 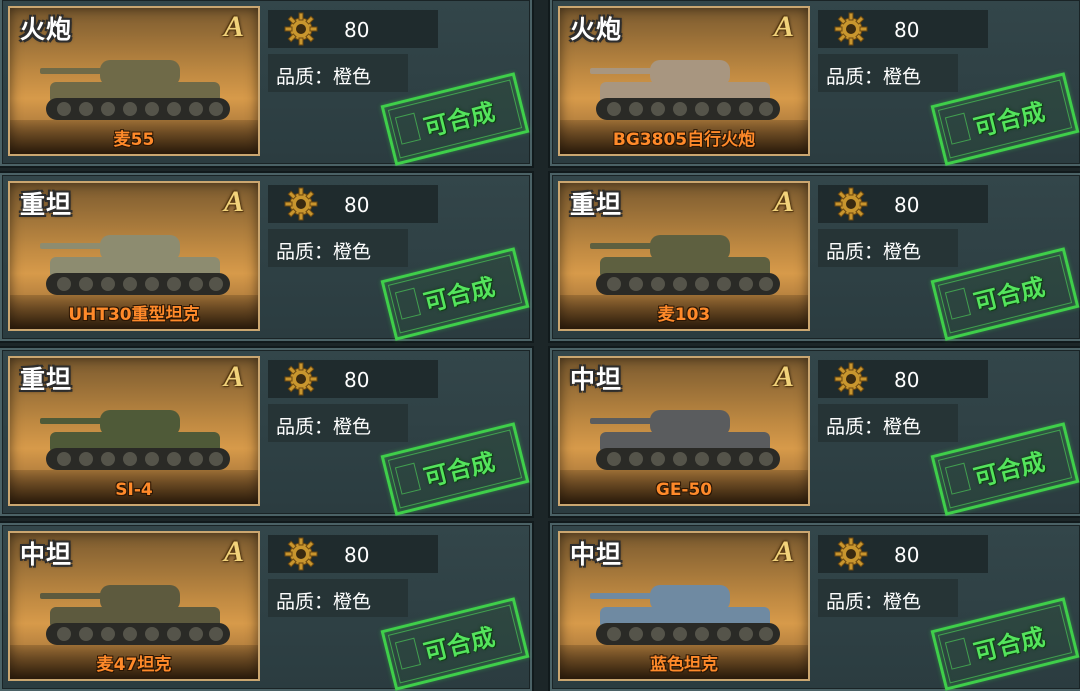 What do you see at coordinates (684, 431) in the screenshot?
I see `vehicle-portrait: 中坦 A GE-50` at bounding box center [684, 431].